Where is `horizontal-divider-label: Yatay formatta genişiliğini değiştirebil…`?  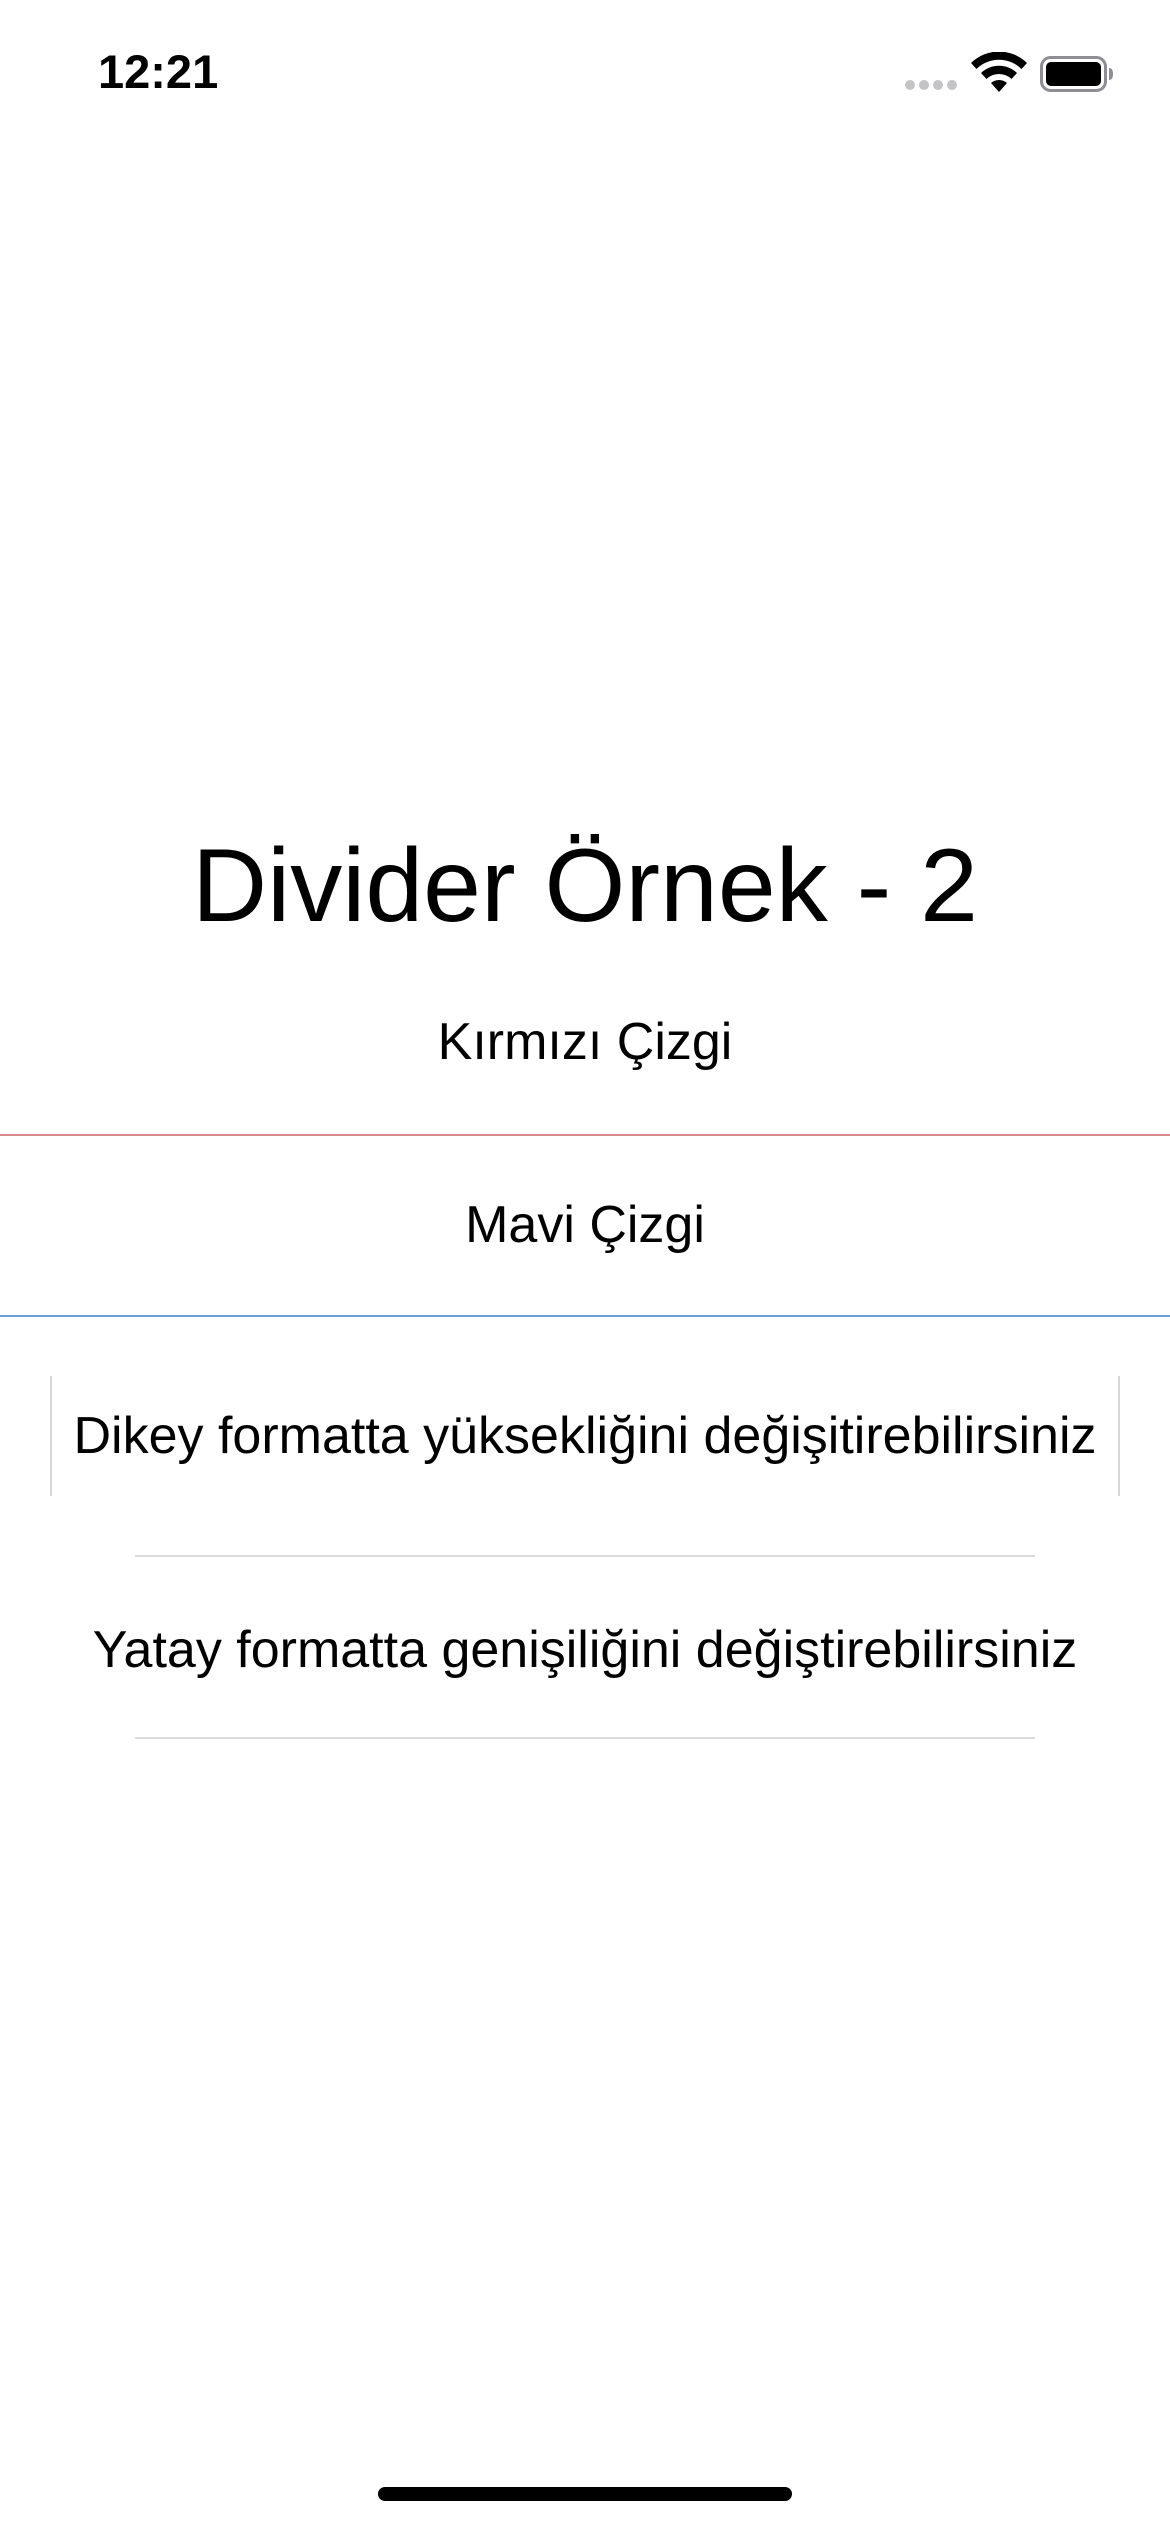 horizontal-divider-label: Yatay formatta genişiliğini değiştirebil… is located at coordinates (585, 1650).